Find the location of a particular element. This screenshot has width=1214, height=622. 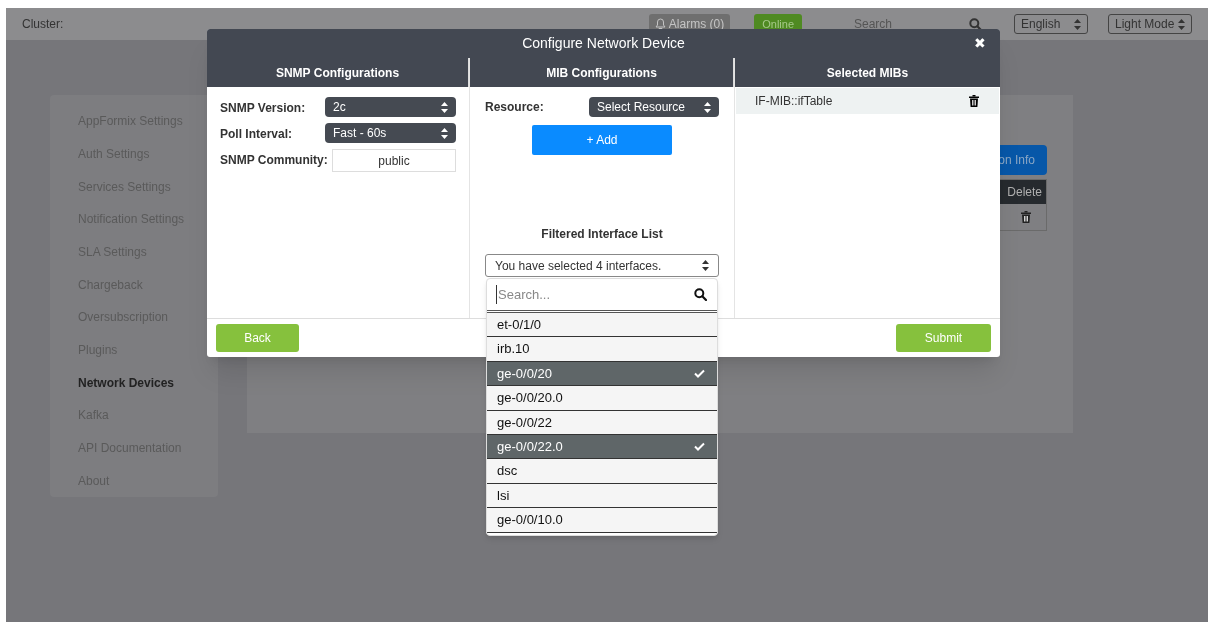

mib-name: IF-MIB::ifTable is located at coordinates (794, 101).